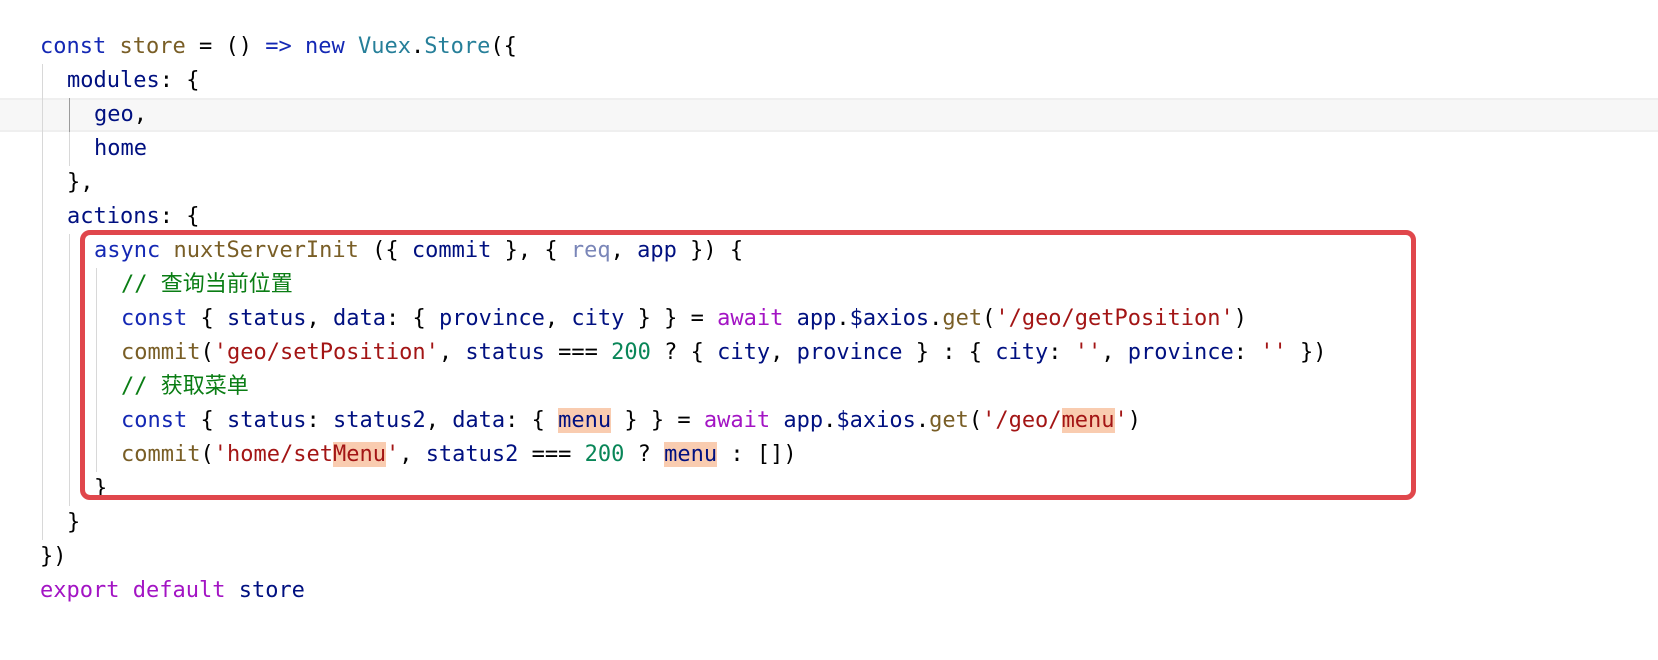  I want to click on code-token: 200, so click(604, 454).